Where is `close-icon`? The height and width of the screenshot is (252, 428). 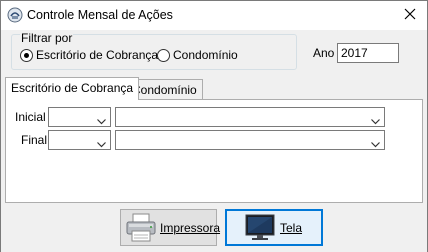
close-icon is located at coordinates (410, 15).